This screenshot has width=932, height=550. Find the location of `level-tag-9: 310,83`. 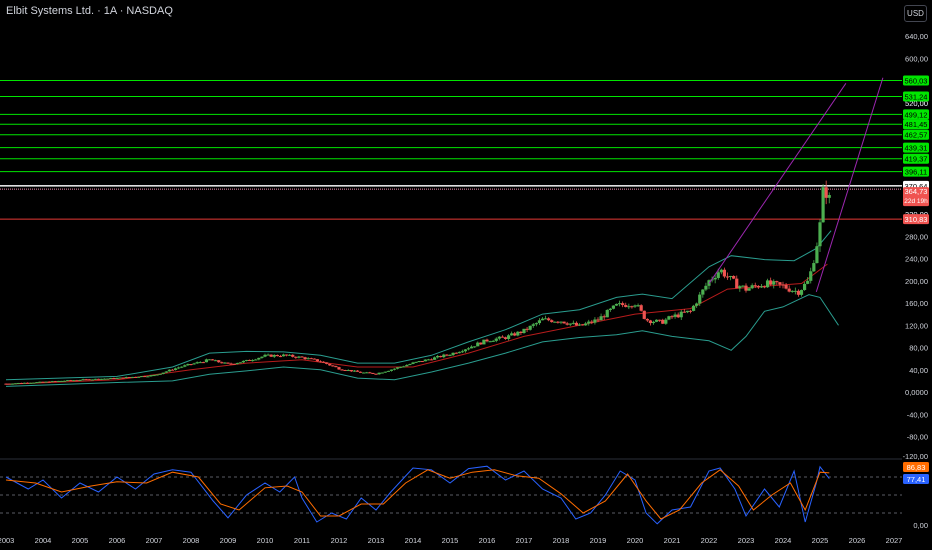

level-tag-9: 310,83 is located at coordinates (916, 219).